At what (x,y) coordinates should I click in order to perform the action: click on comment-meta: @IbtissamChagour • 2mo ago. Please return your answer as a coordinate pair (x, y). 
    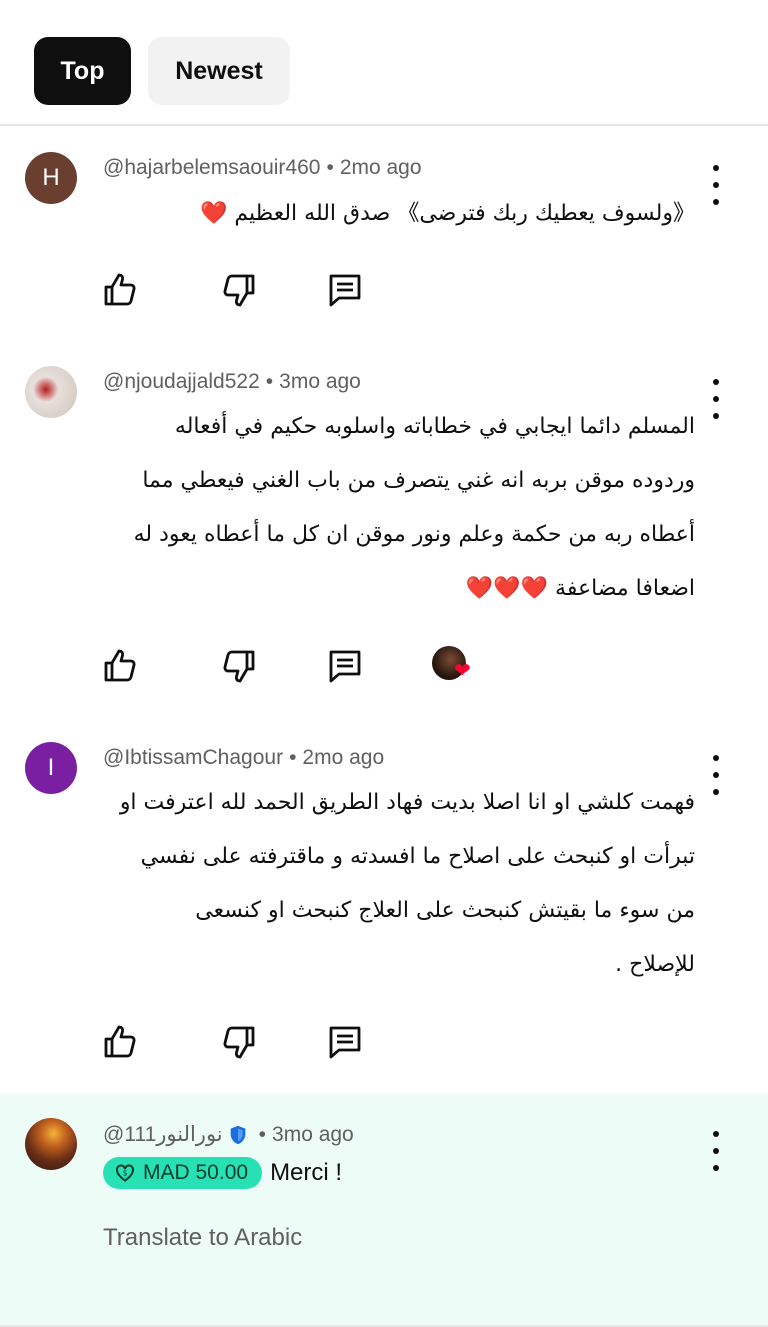
    Looking at the image, I should click on (243, 758).